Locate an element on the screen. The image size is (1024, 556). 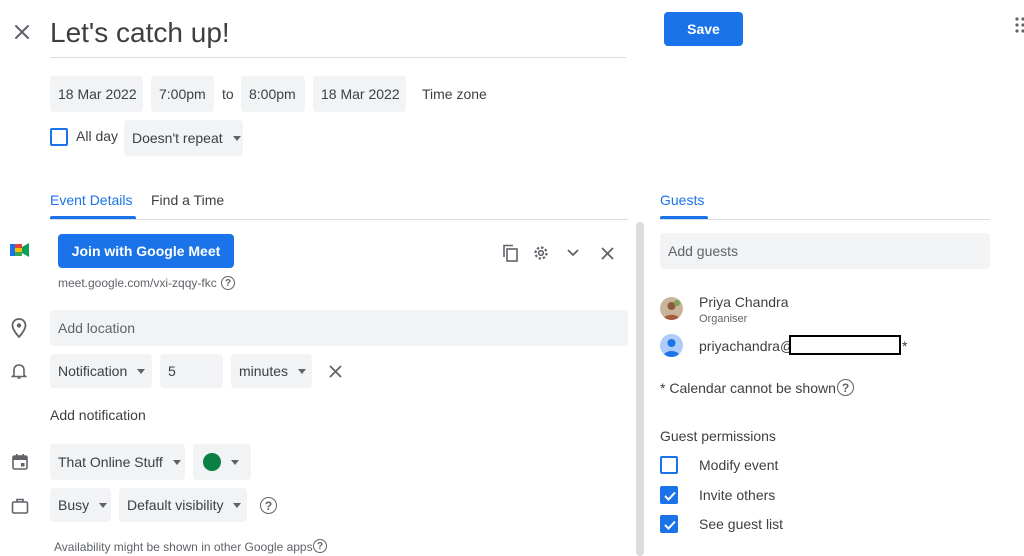
help-icon: ? is located at coordinates (228, 283).